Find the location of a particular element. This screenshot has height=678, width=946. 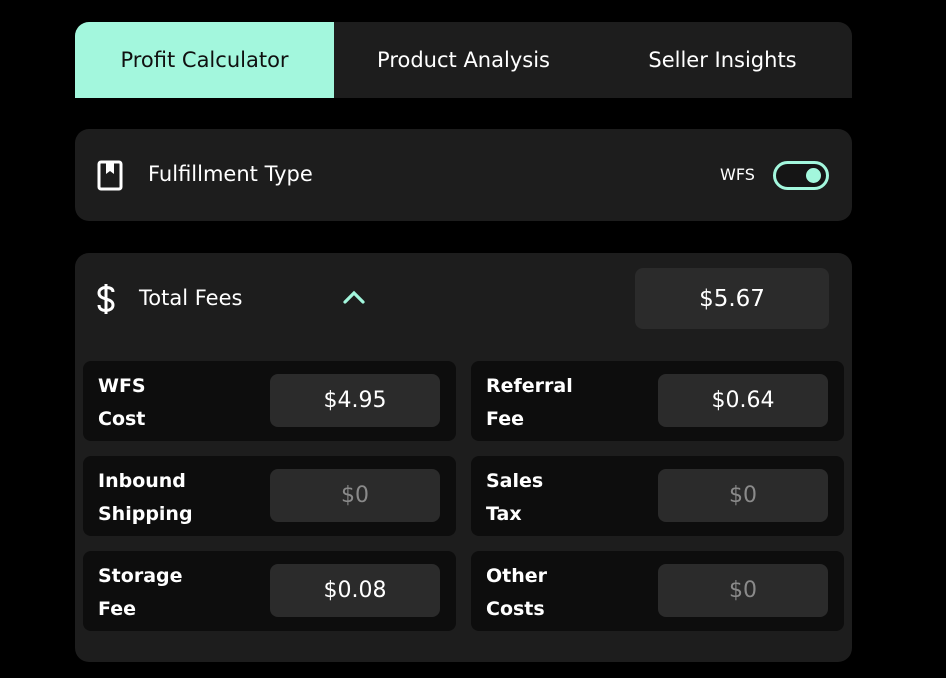

bookmark-icon is located at coordinates (111, 175).